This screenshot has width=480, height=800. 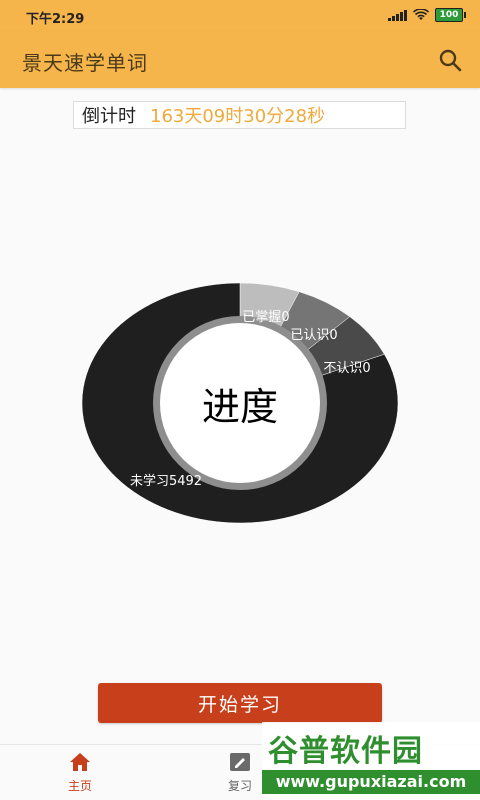 What do you see at coordinates (80, 762) in the screenshot?
I see `home-icon` at bounding box center [80, 762].